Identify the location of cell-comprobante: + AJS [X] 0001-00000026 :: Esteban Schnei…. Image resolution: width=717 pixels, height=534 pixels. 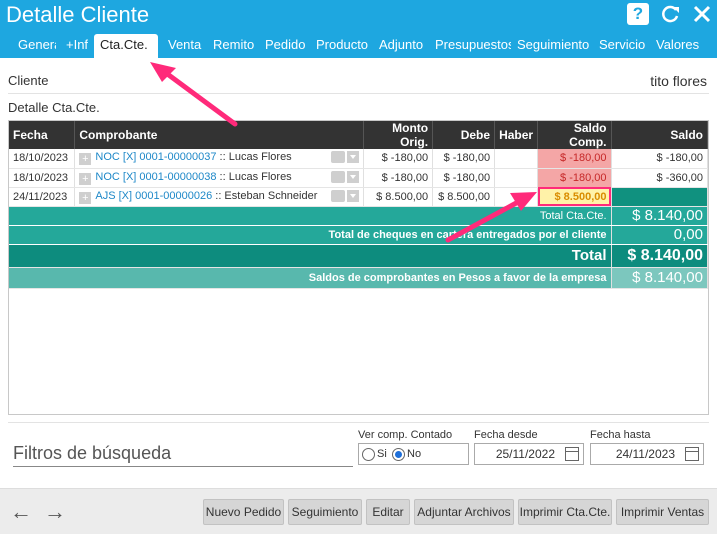
(219, 197).